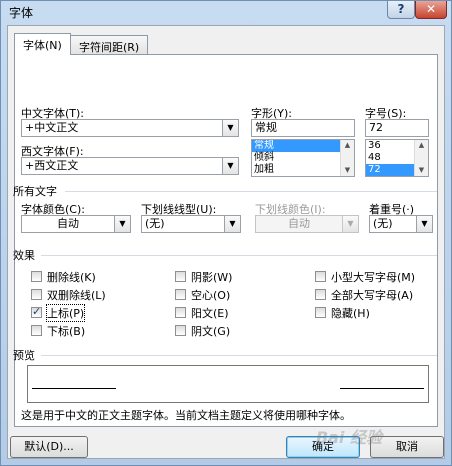 The height and width of the screenshot is (466, 452). Describe the element at coordinates (71, 277) in the screenshot. I see `strikethrough-label: 删除线(K)` at that location.